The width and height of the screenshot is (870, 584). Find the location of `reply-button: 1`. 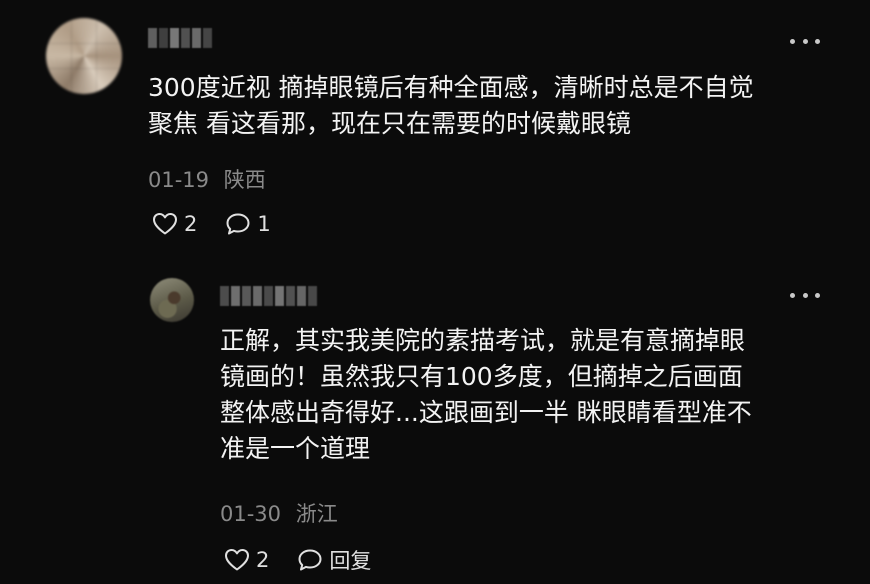

reply-button: 1 is located at coordinates (248, 224).